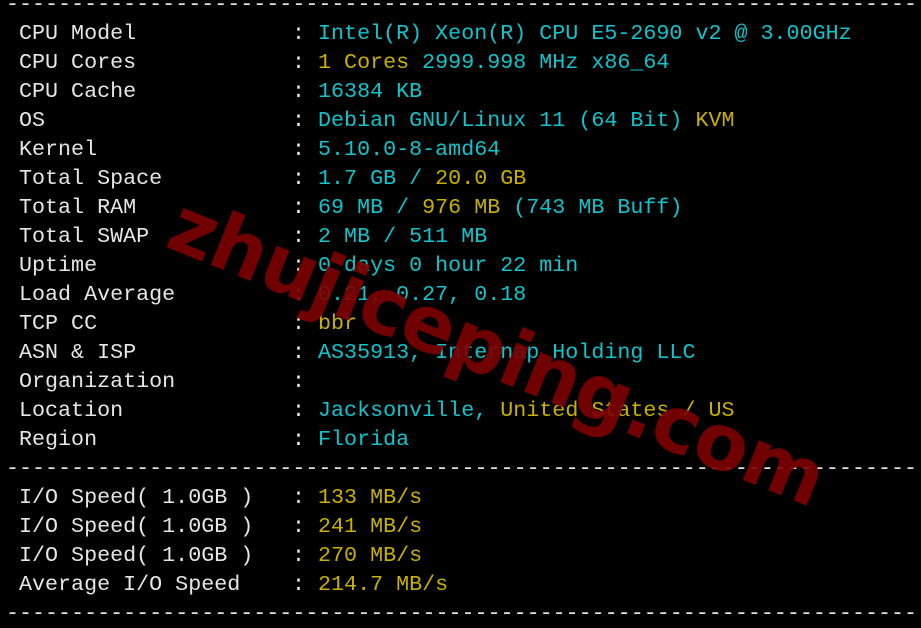  What do you see at coordinates (84, 236) in the screenshot?
I see `info-label: Total SWAP` at bounding box center [84, 236].